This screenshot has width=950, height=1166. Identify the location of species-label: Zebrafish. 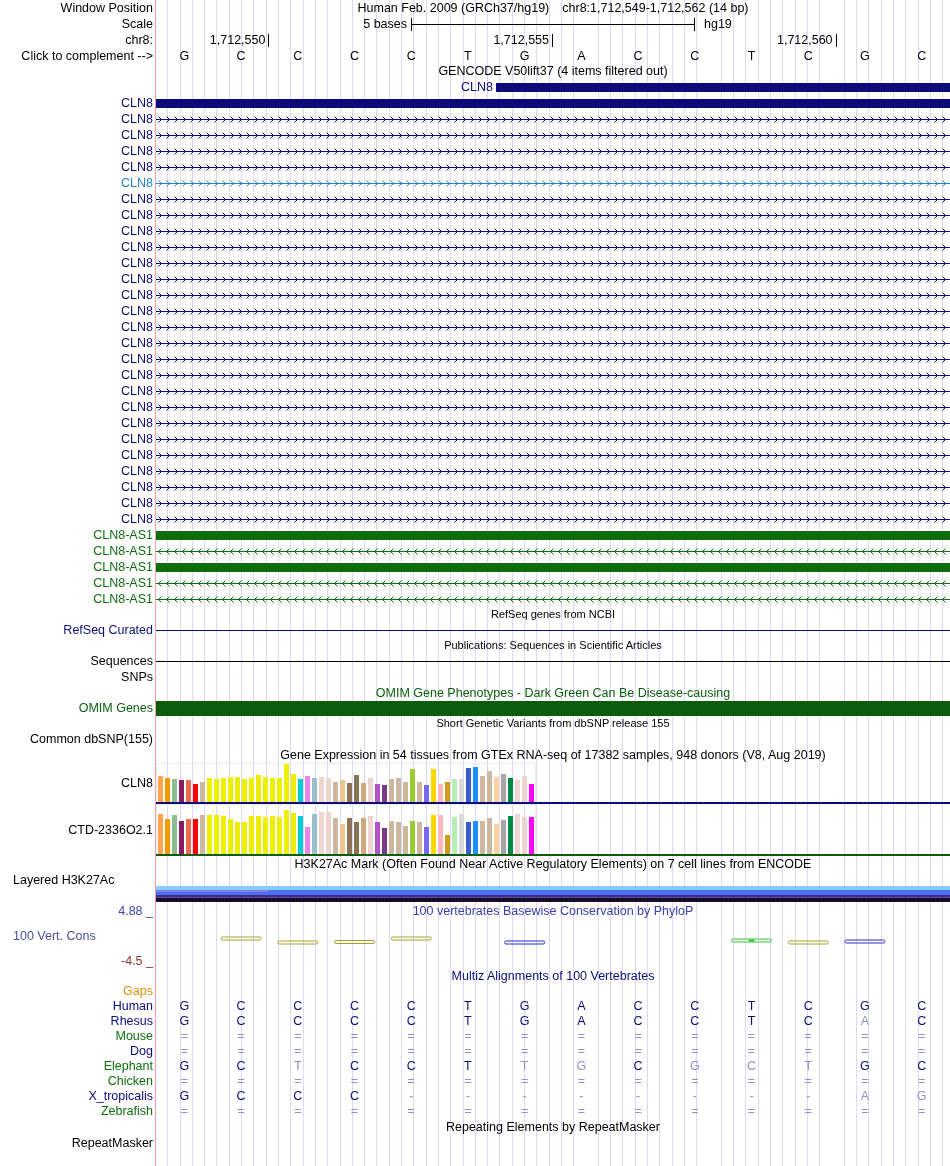
(126, 1111).